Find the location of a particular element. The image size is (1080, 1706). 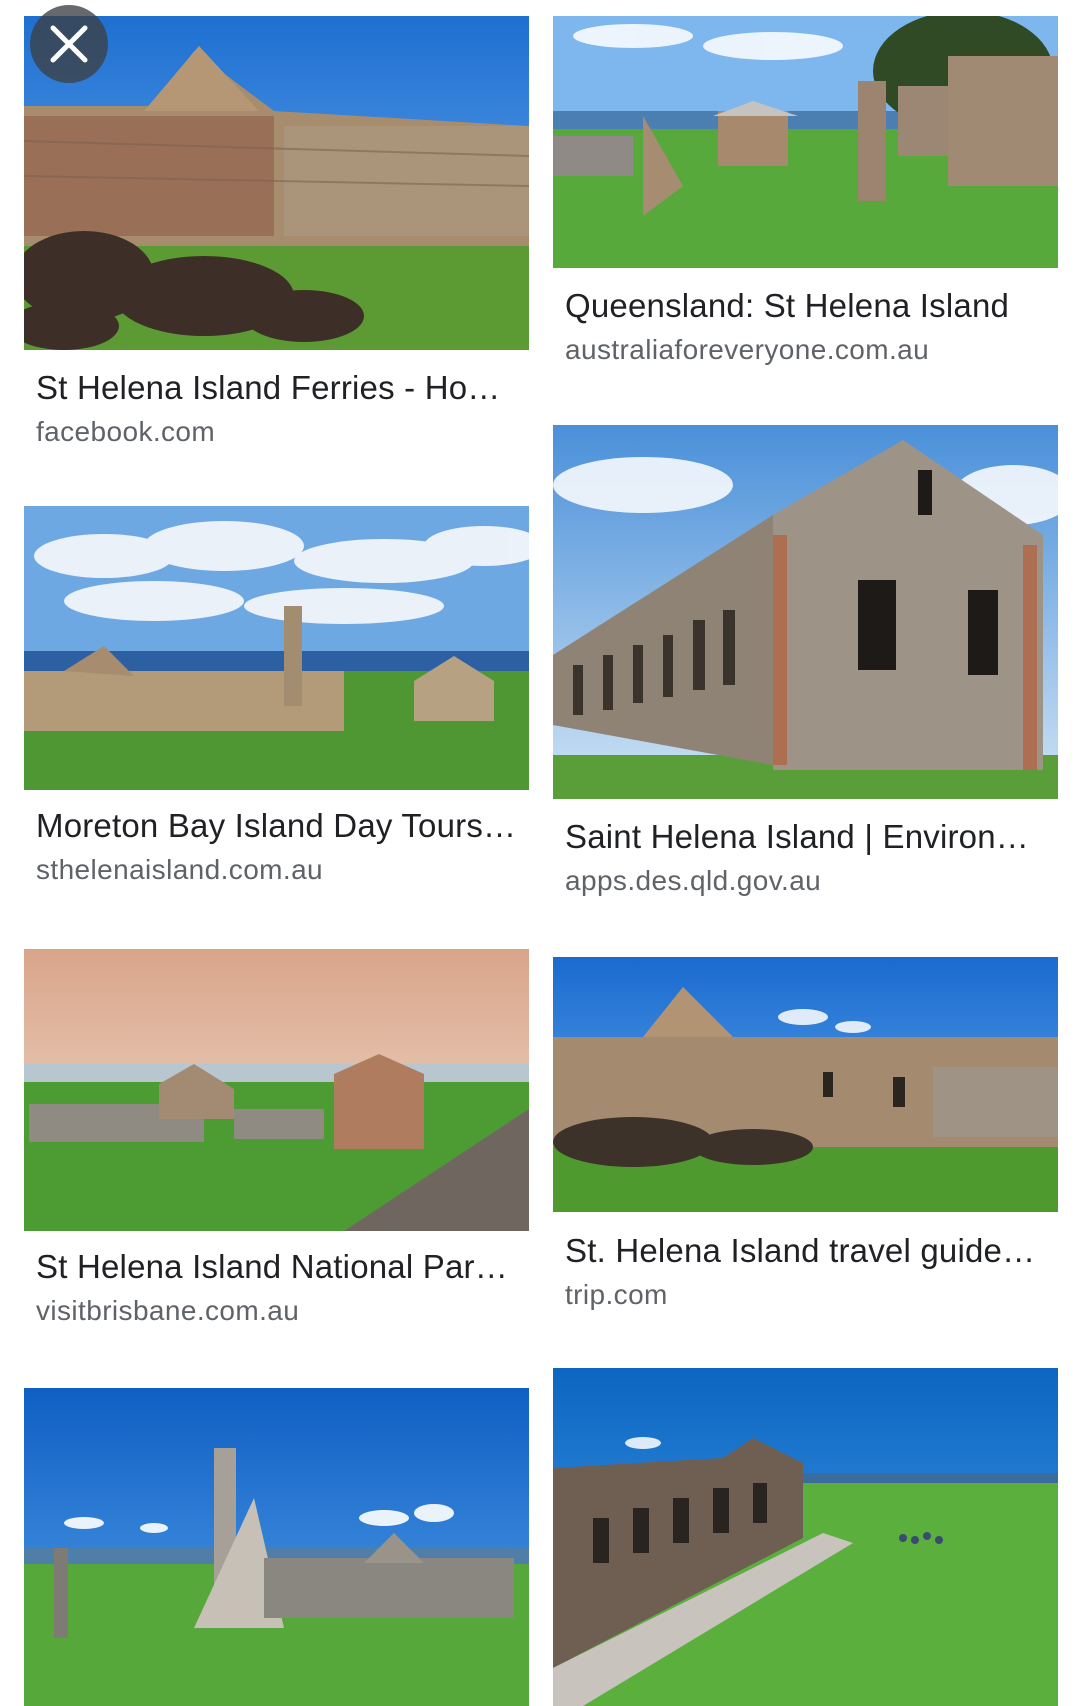

result-card: St. Helena Island travel guide… trip.com is located at coordinates (805, 1133).